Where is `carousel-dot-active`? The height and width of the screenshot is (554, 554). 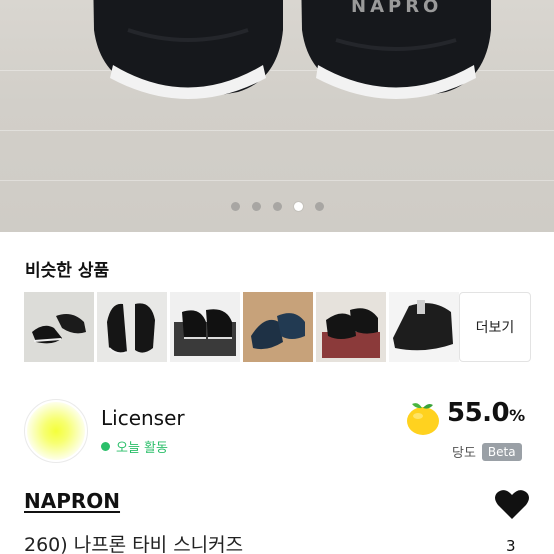
carousel-dot-active is located at coordinates (298, 206).